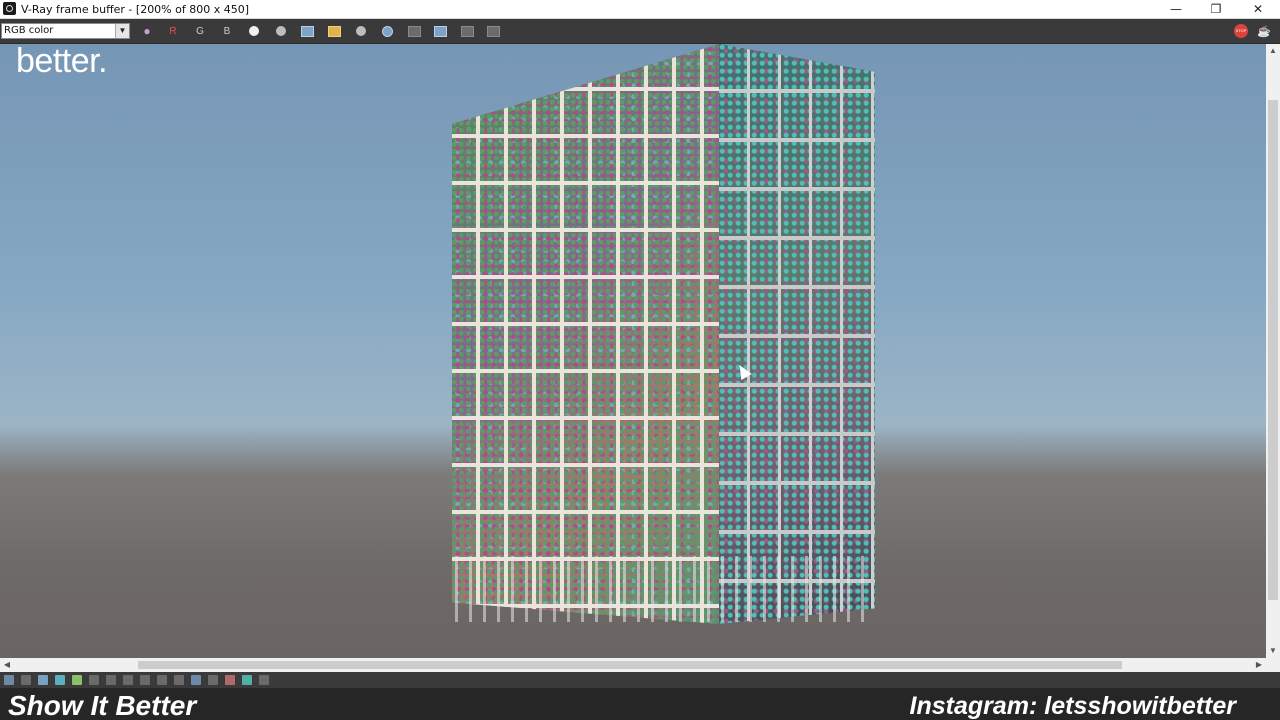 This screenshot has width=1280, height=720. What do you see at coordinates (200, 31) in the screenshot?
I see `green-channel-button: G` at bounding box center [200, 31].